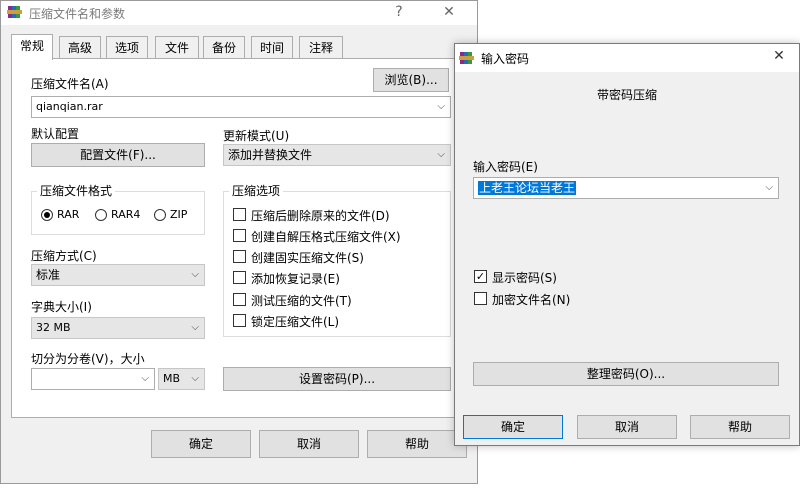 The width and height of the screenshot is (800, 488). I want to click on split-volumes-label: 切分为分卷(V)，大小, so click(88, 359).